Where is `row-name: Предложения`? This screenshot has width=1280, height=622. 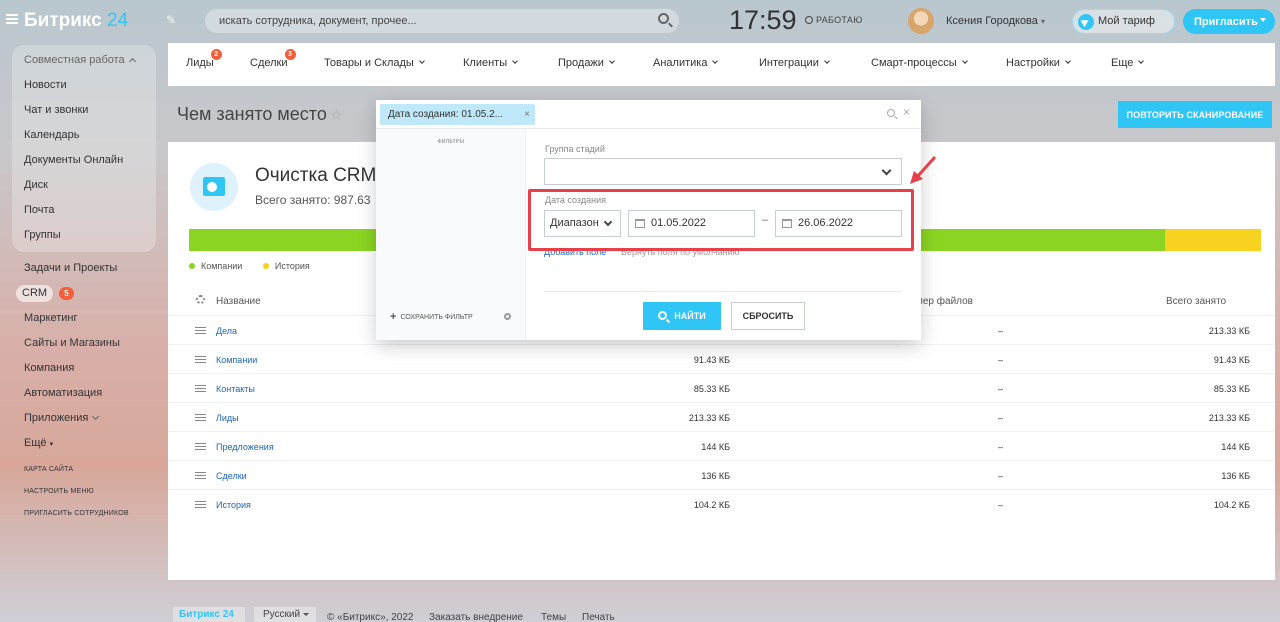
row-name: Предложения is located at coordinates (245, 447).